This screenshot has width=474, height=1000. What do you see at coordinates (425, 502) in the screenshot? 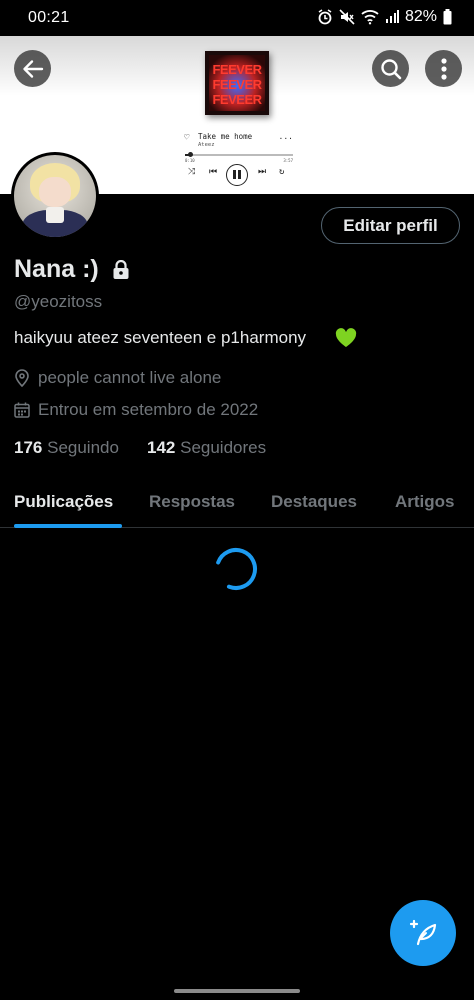
I see `tab-artigos: Artigos` at bounding box center [425, 502].